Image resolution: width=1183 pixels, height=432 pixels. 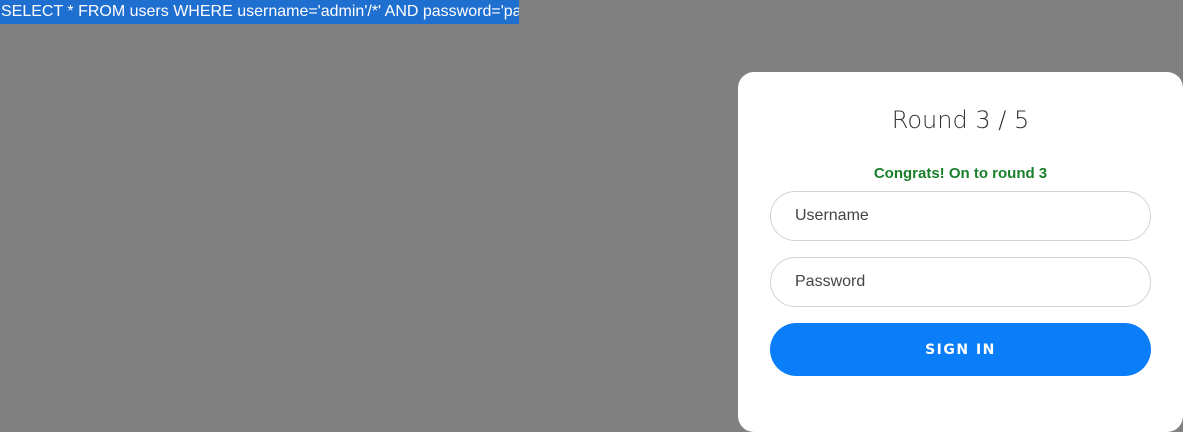 What do you see at coordinates (960, 349) in the screenshot?
I see `sign-in-button: SIGN IN` at bounding box center [960, 349].